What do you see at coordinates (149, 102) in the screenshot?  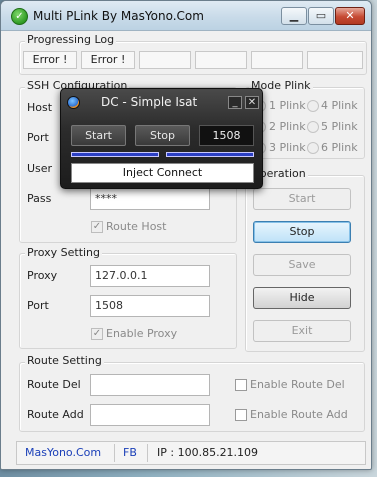 I see `dialog-title: DC - Simple Isat` at bounding box center [149, 102].